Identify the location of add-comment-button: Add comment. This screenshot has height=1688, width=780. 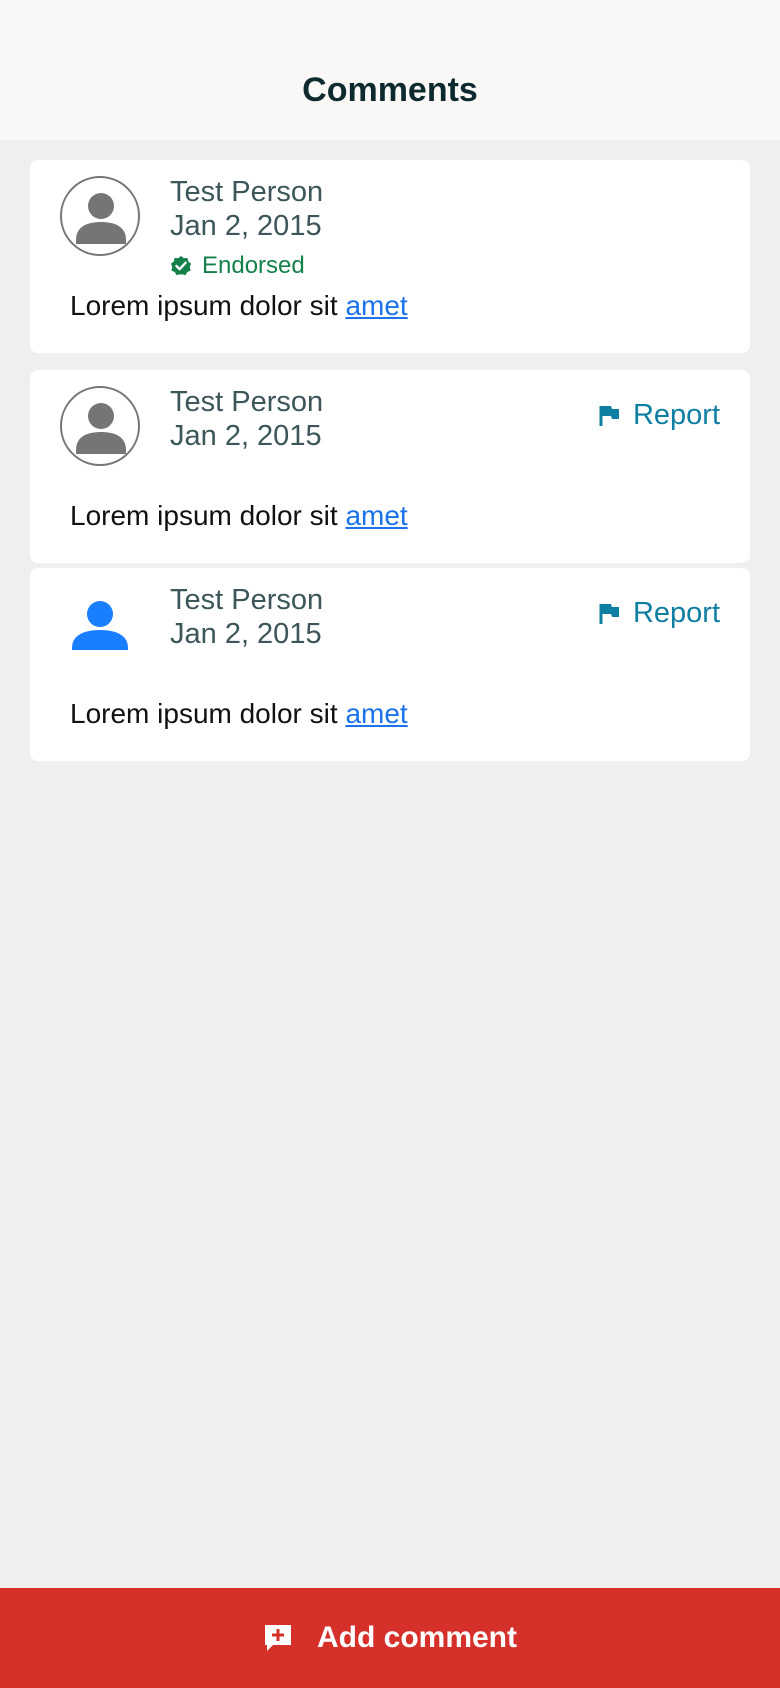
(390, 1638).